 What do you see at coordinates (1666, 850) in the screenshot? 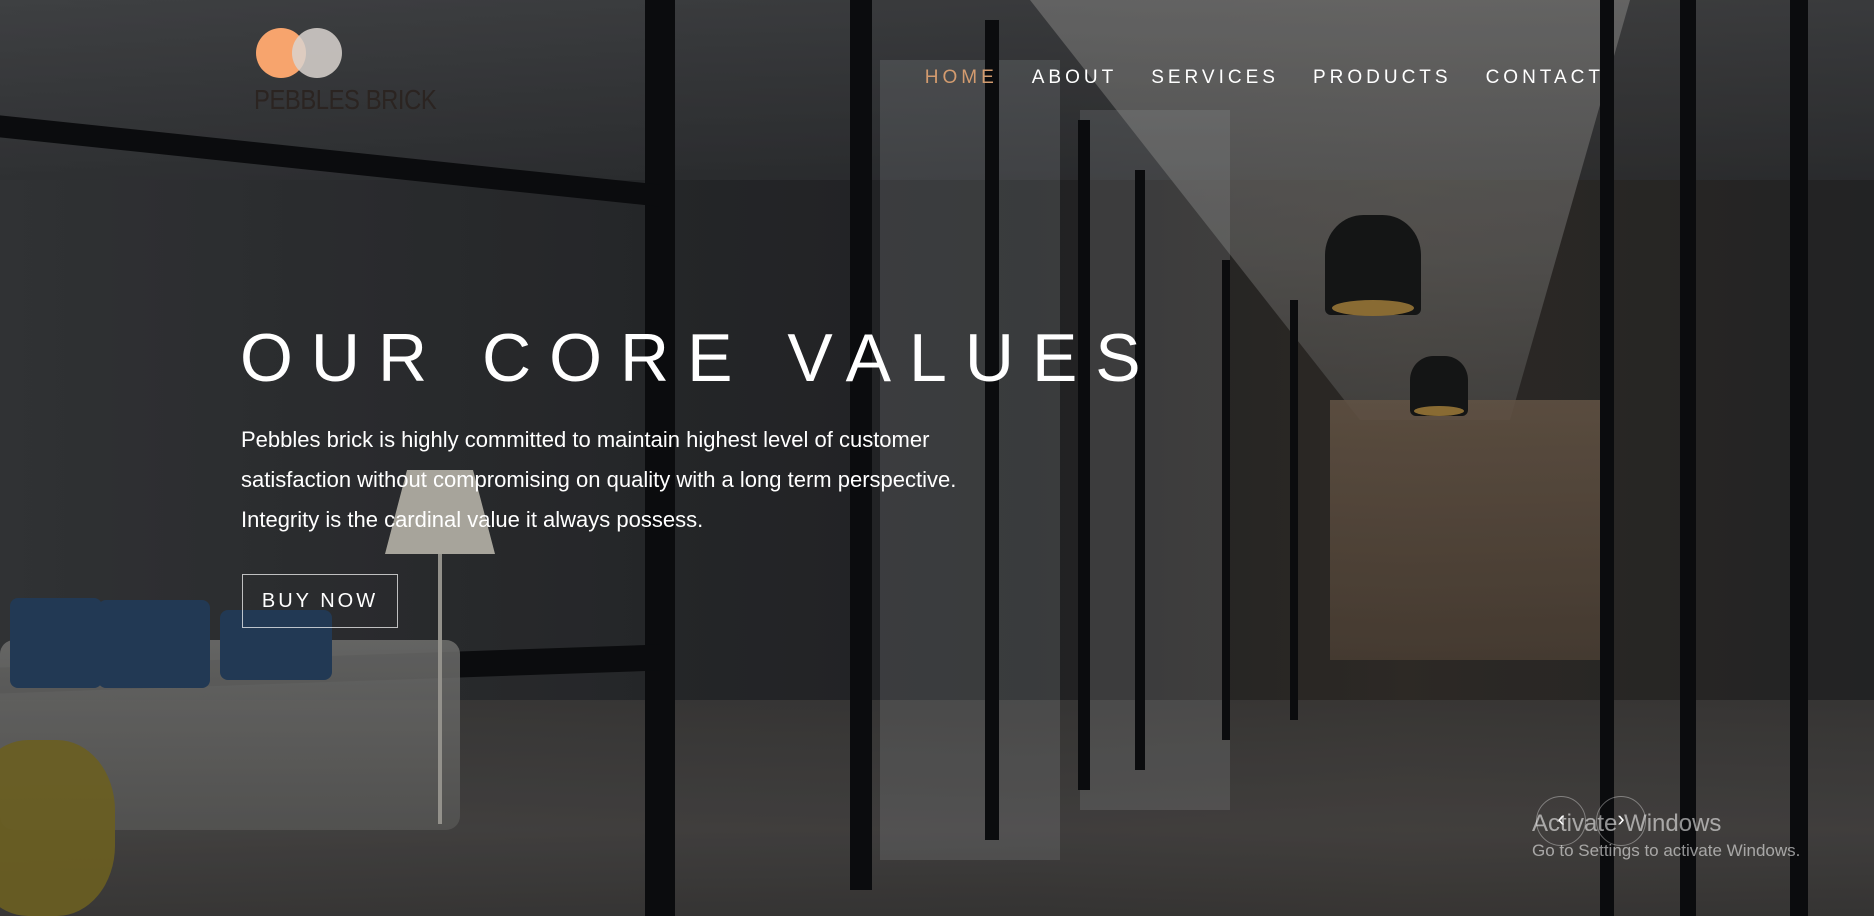
I see `watermark-subtitle: Go to Settings to activate Windows.` at bounding box center [1666, 850].